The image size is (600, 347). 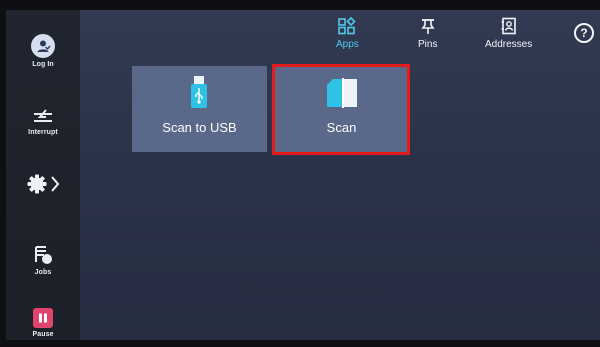 I want to click on help-button: ?, so click(x=584, y=33).